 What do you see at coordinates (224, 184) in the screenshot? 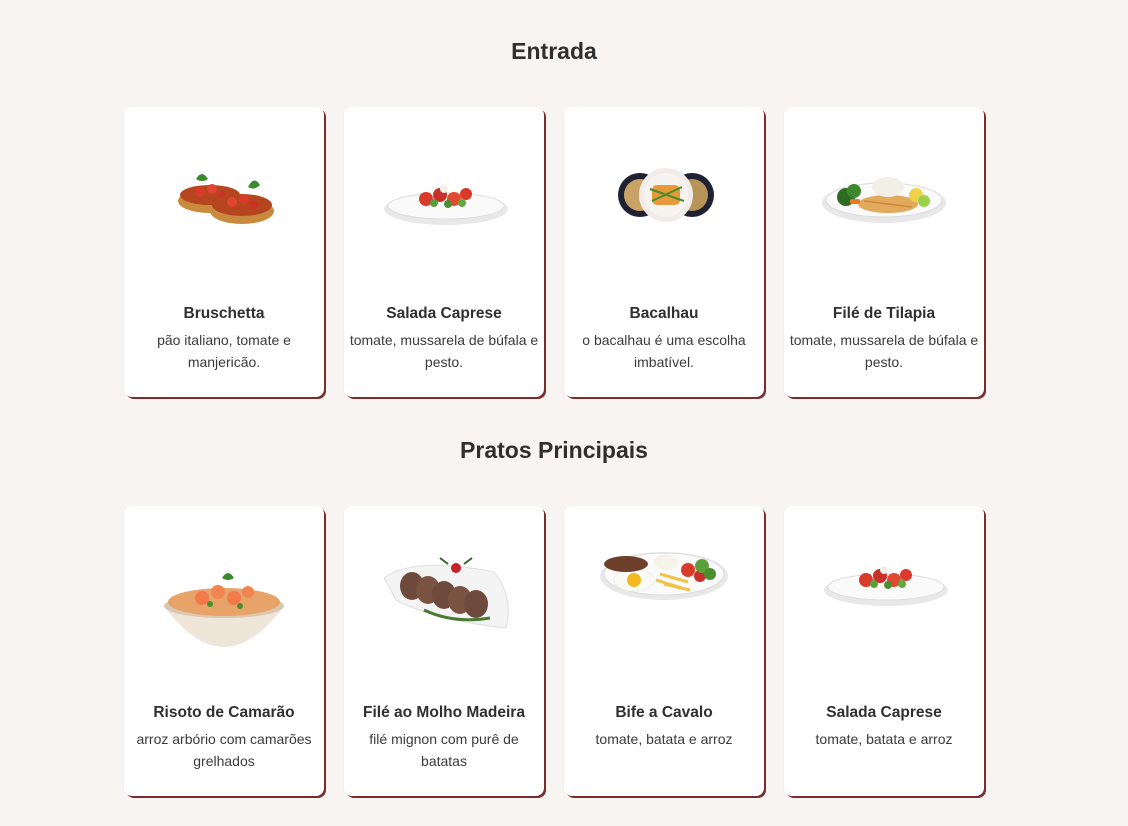
I see `bruschetta-image` at bounding box center [224, 184].